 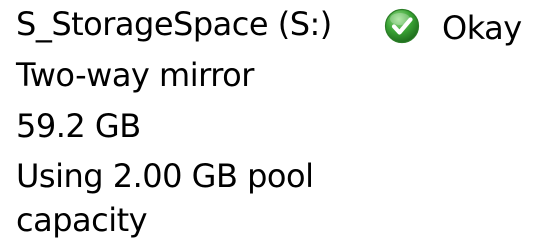 I want to click on capacity-size: 59.2 GB, so click(x=78, y=126).